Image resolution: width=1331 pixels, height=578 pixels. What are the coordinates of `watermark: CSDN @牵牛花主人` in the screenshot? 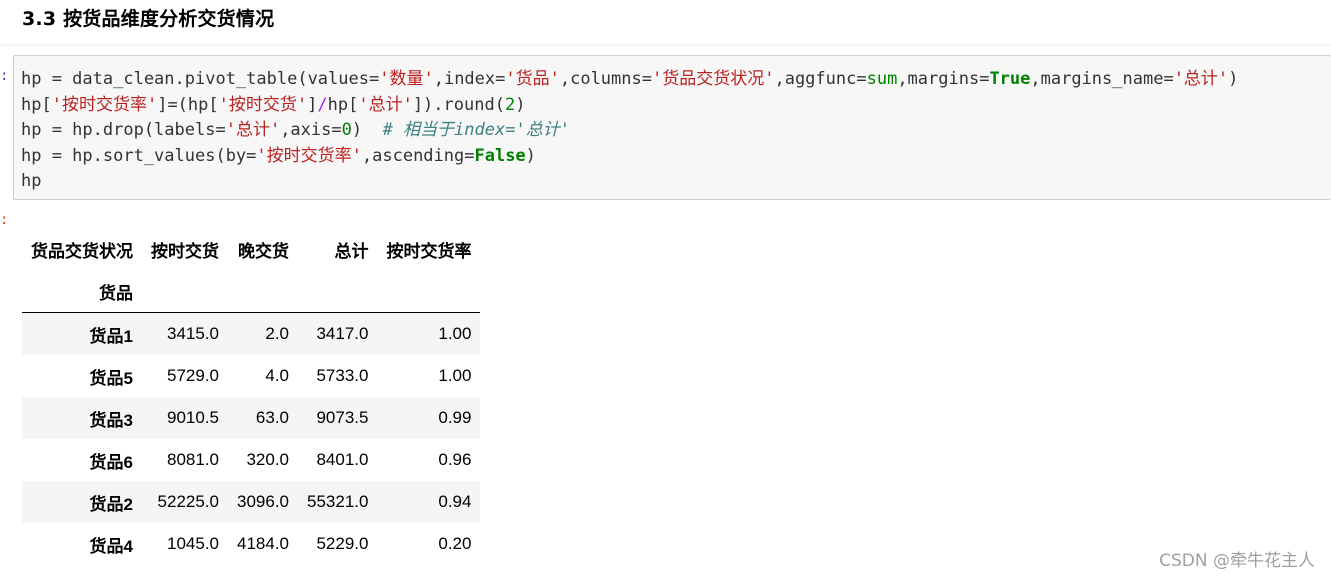 It's located at (1237, 561).